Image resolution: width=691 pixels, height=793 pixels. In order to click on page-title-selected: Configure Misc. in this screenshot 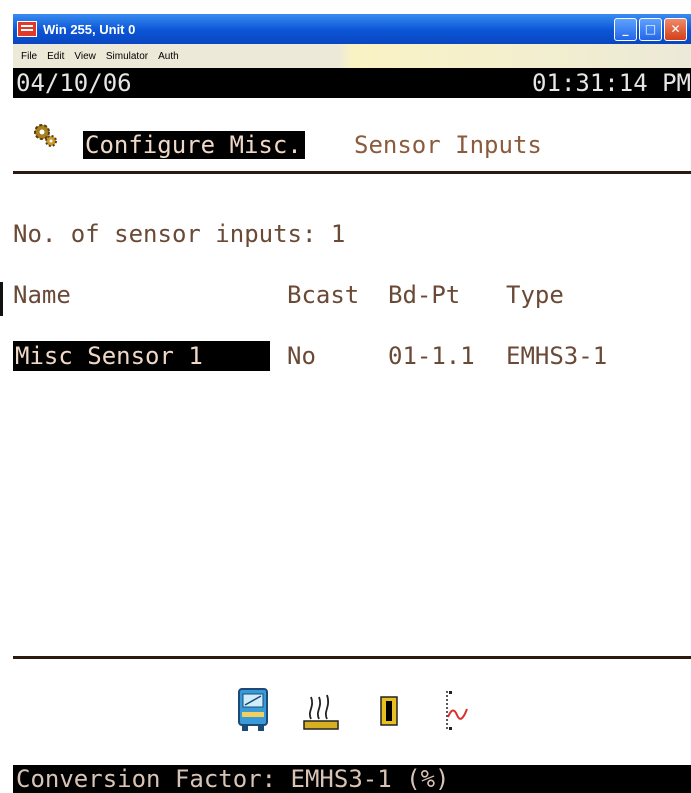, I will do `click(194, 145)`.